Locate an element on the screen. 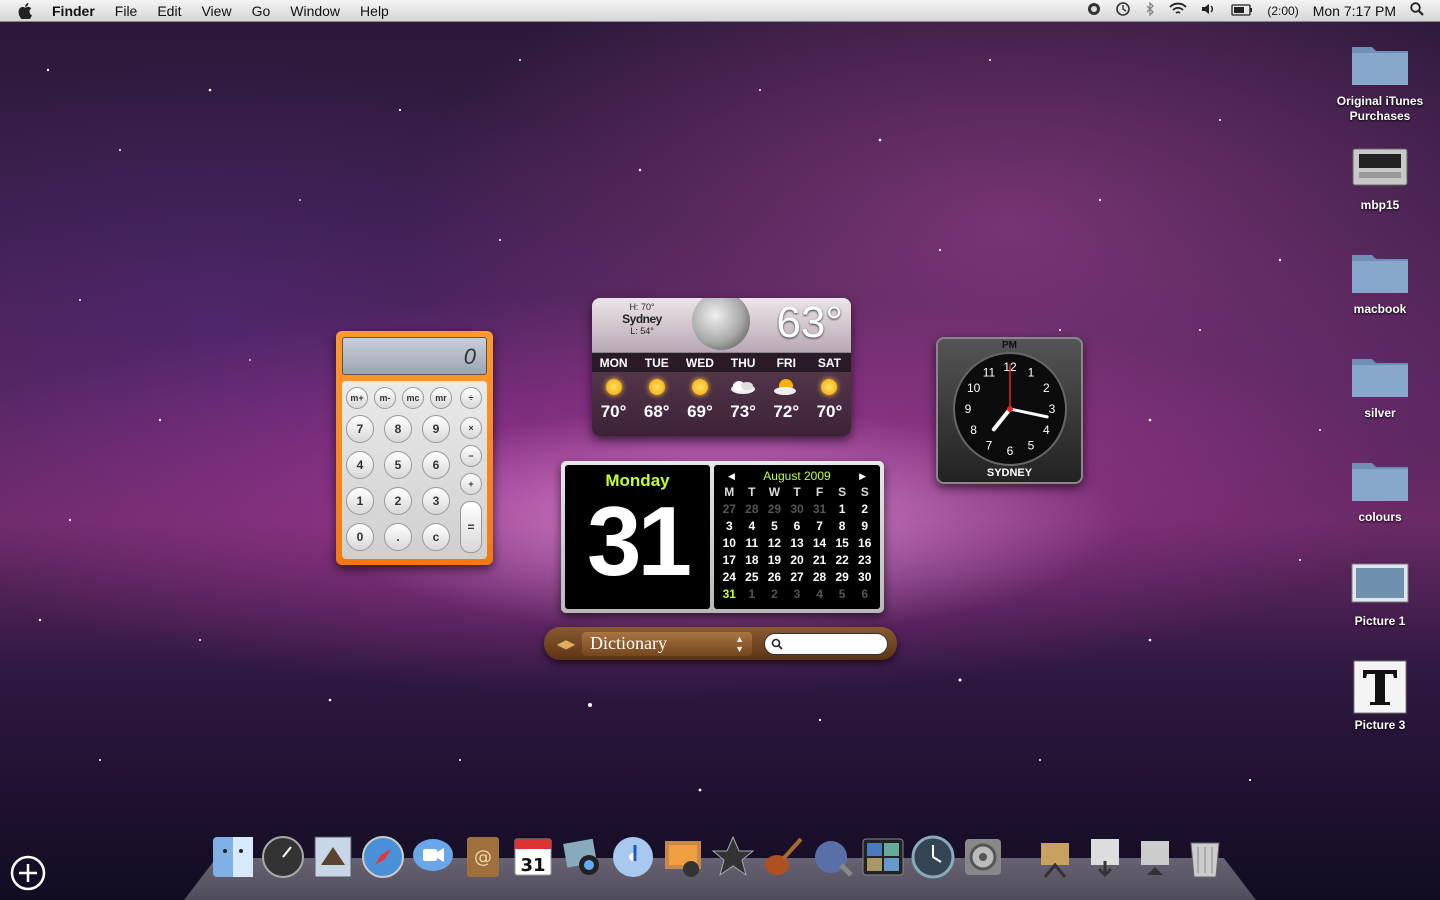 The width and height of the screenshot is (1440, 900). battery-time: (2:00) is located at coordinates (1283, 10).